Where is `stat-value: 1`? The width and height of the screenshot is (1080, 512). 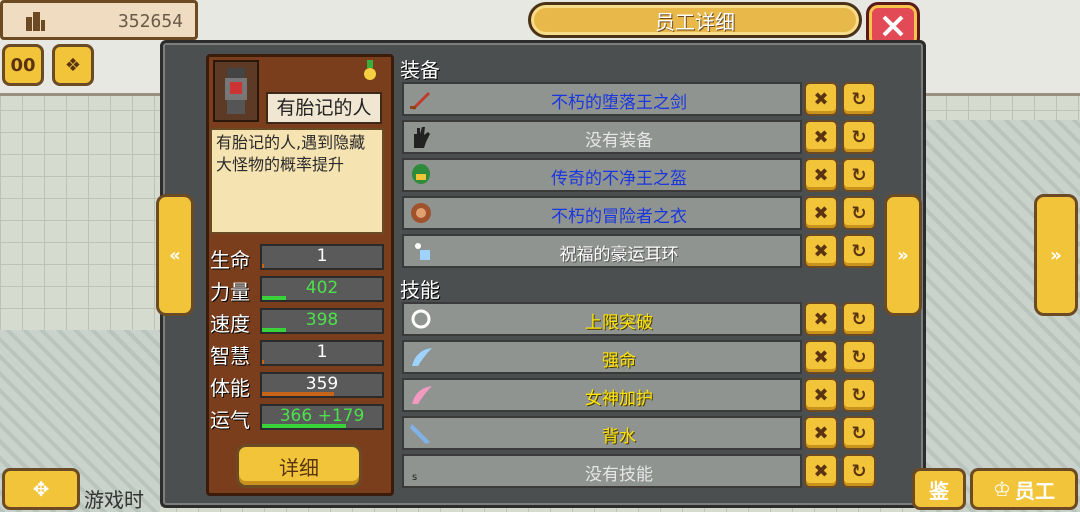 stat-value: 1 is located at coordinates (322, 352).